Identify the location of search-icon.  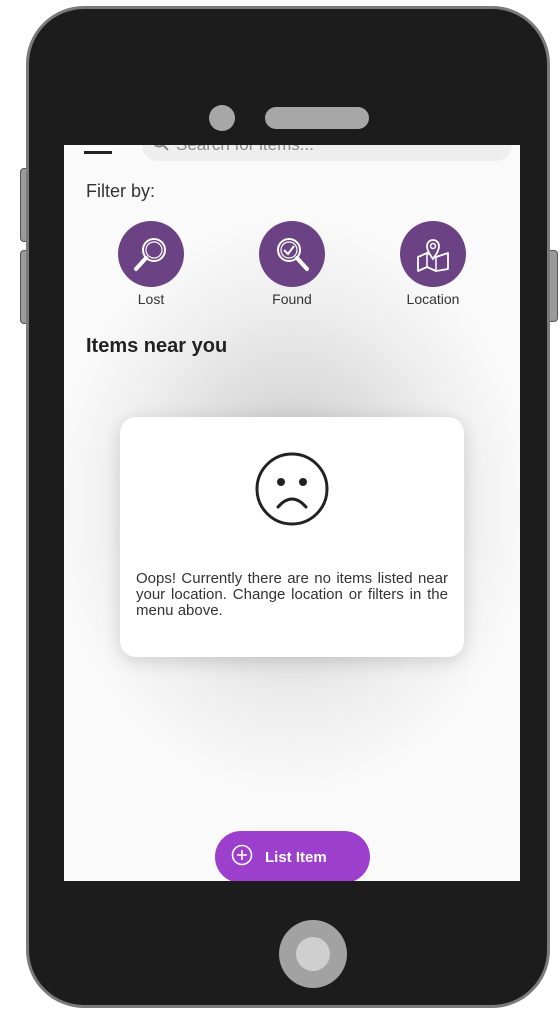
(161, 154).